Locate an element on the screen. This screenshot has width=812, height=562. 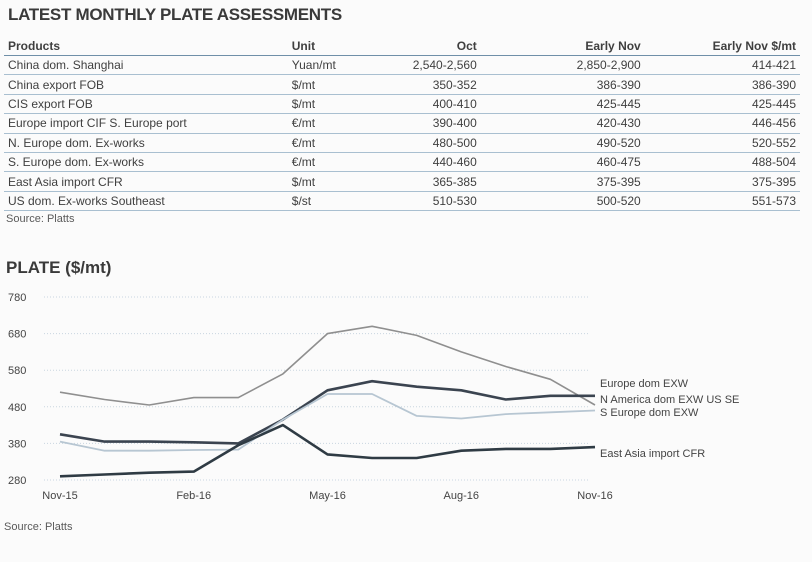
cell-early-nov: 460-475 is located at coordinates (562, 162).